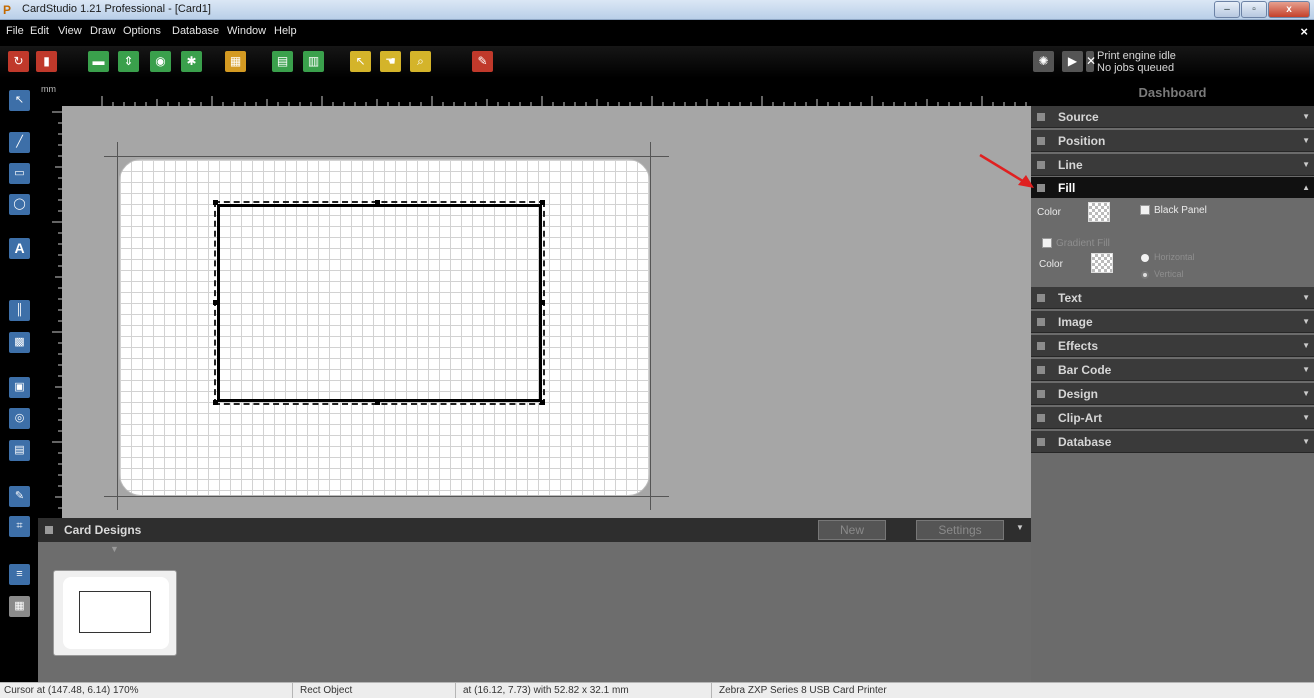 The height and width of the screenshot is (698, 1314). I want to click on new-design-button: New, so click(852, 530).